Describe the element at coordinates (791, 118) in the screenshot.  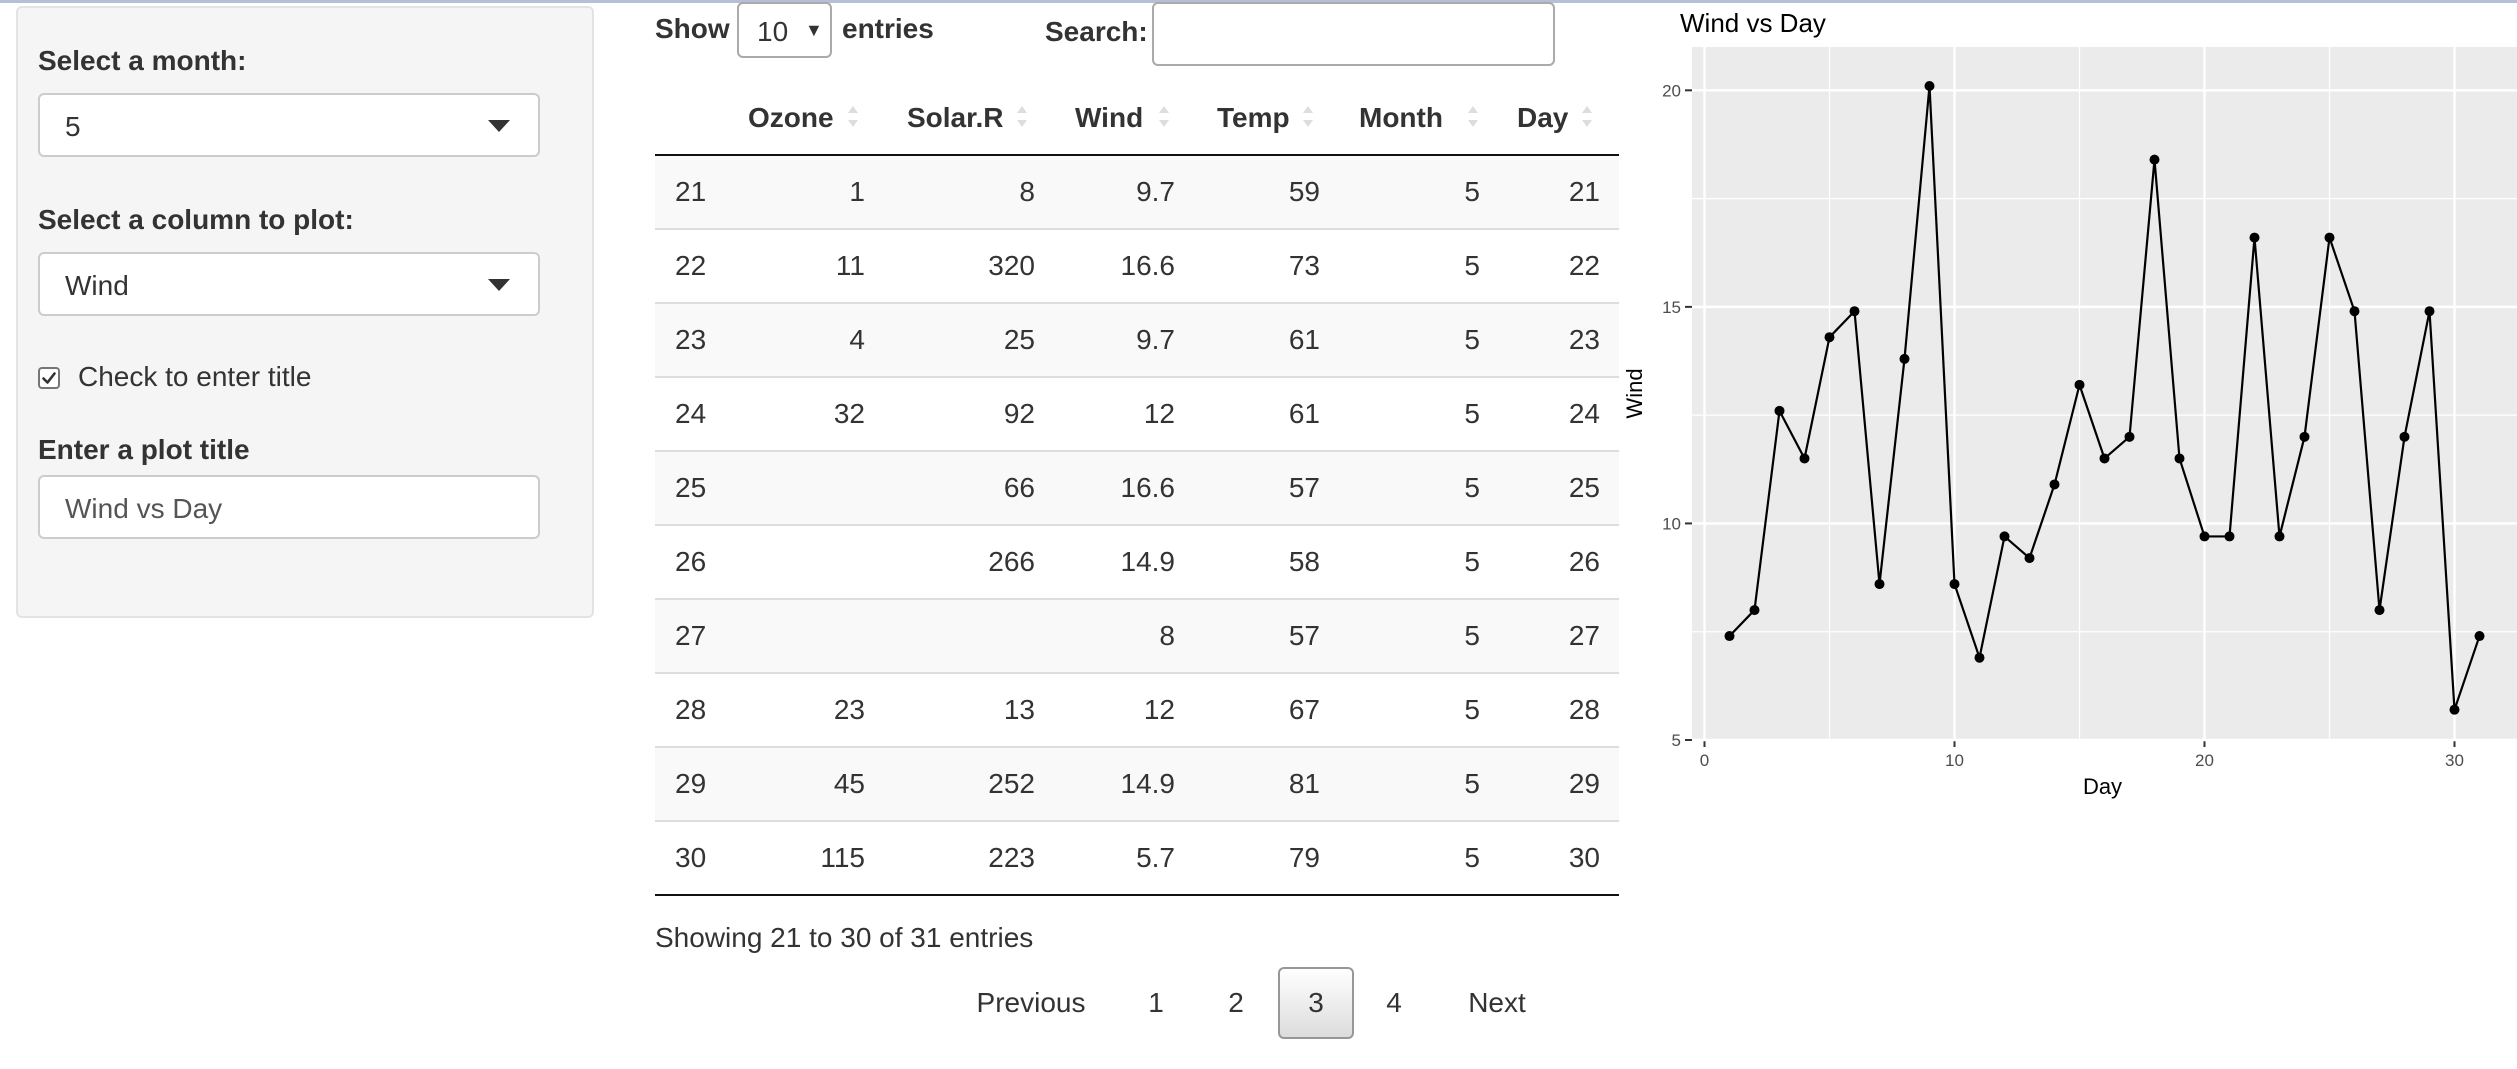
I see `column-header-ozone: Ozone` at that location.